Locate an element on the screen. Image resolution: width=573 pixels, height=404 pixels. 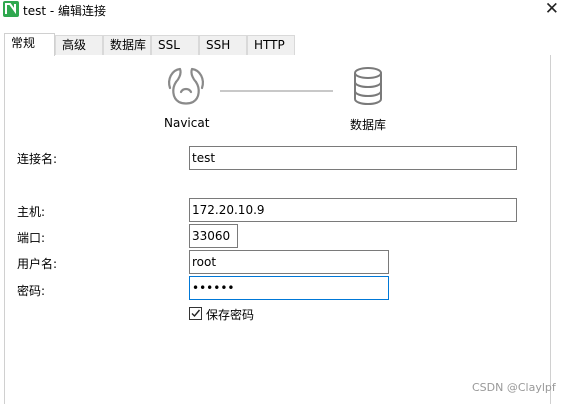
database-icon is located at coordinates (368, 86).